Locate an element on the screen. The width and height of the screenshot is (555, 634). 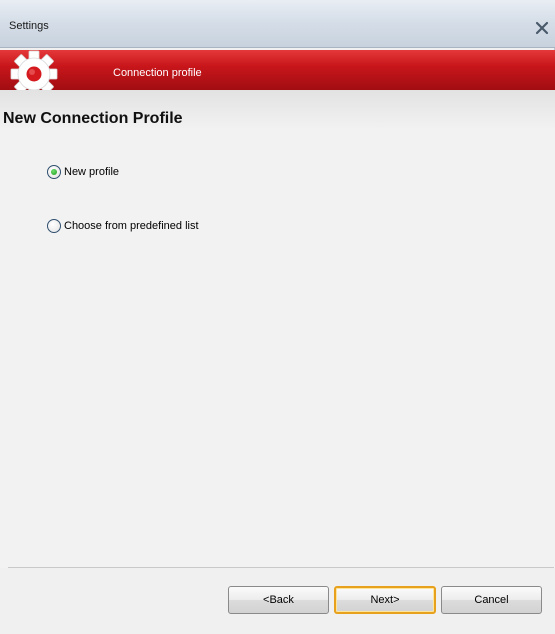
radio-button-unselected is located at coordinates (54, 226).